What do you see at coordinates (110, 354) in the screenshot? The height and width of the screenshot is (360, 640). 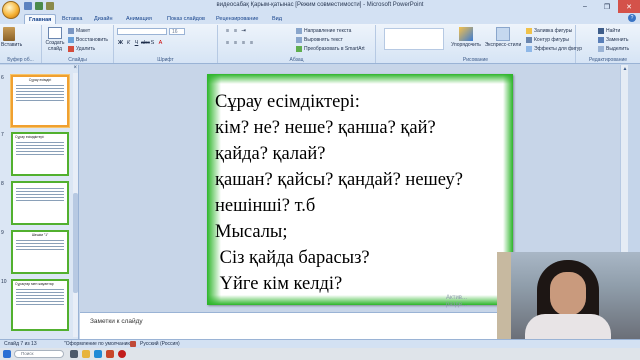 I see `powerpoint-icon` at bounding box center [110, 354].